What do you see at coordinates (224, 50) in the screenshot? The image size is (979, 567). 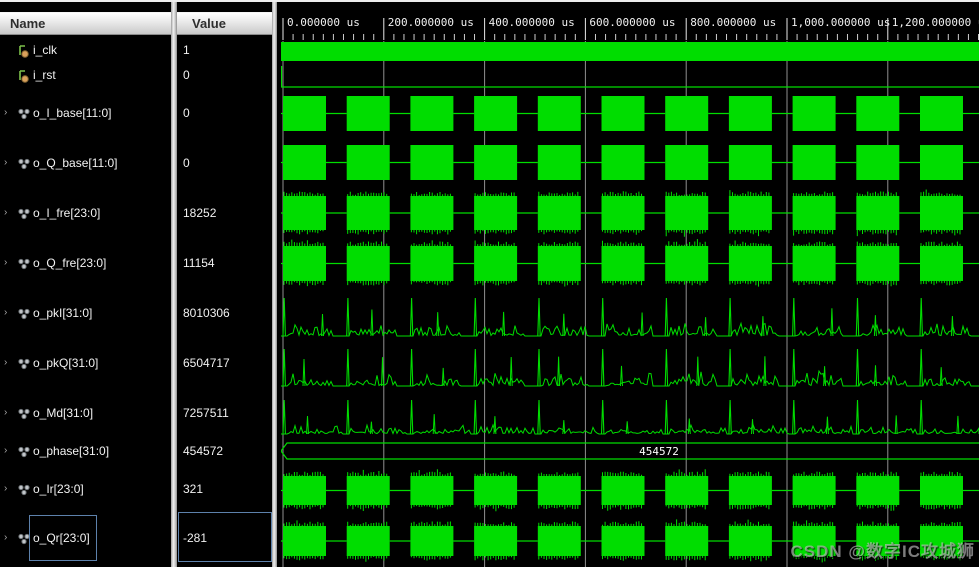 I see `signal-value-i_clk: 1` at bounding box center [224, 50].